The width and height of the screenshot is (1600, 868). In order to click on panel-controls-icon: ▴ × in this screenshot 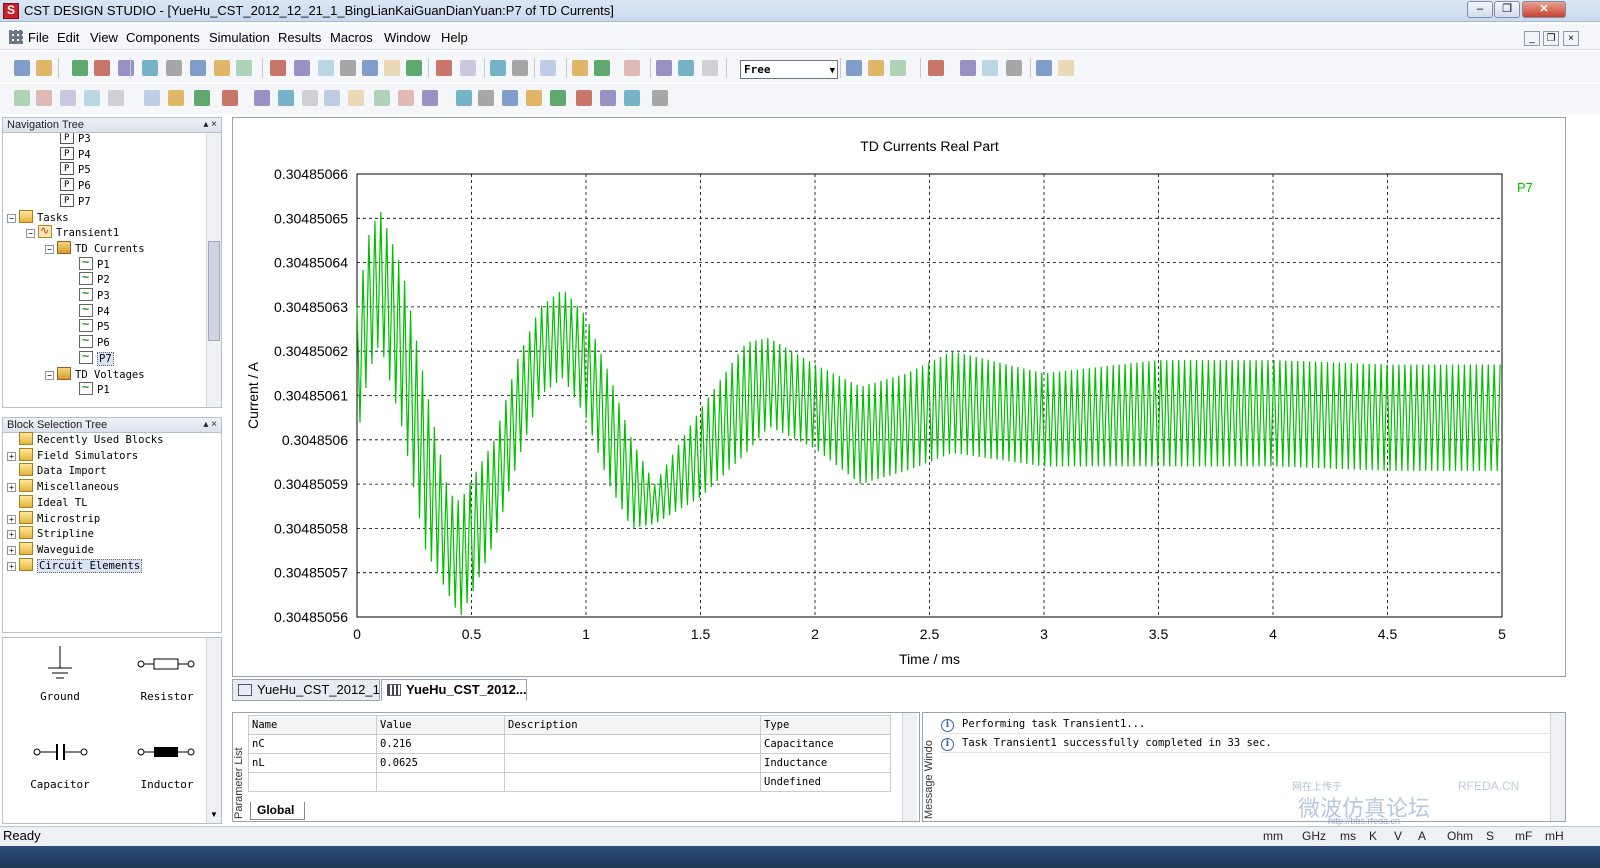, I will do `click(210, 125)`.